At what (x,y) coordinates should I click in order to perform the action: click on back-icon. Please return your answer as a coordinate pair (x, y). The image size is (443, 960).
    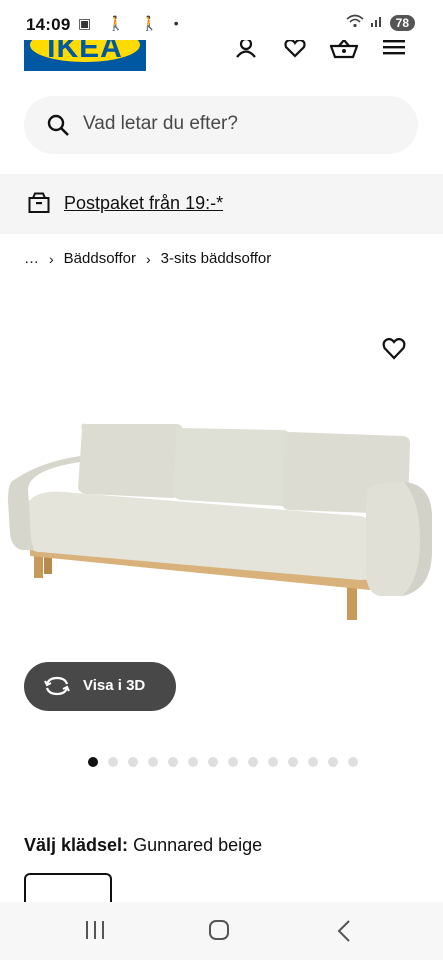
    Looking at the image, I should click on (344, 933).